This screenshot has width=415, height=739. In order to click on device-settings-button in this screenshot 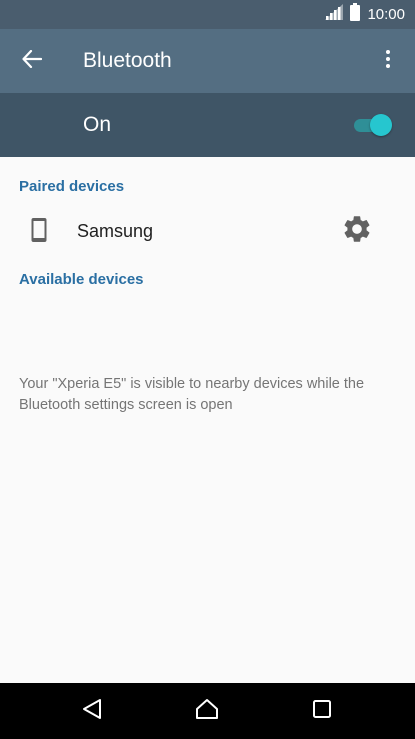, I will do `click(357, 231)`.